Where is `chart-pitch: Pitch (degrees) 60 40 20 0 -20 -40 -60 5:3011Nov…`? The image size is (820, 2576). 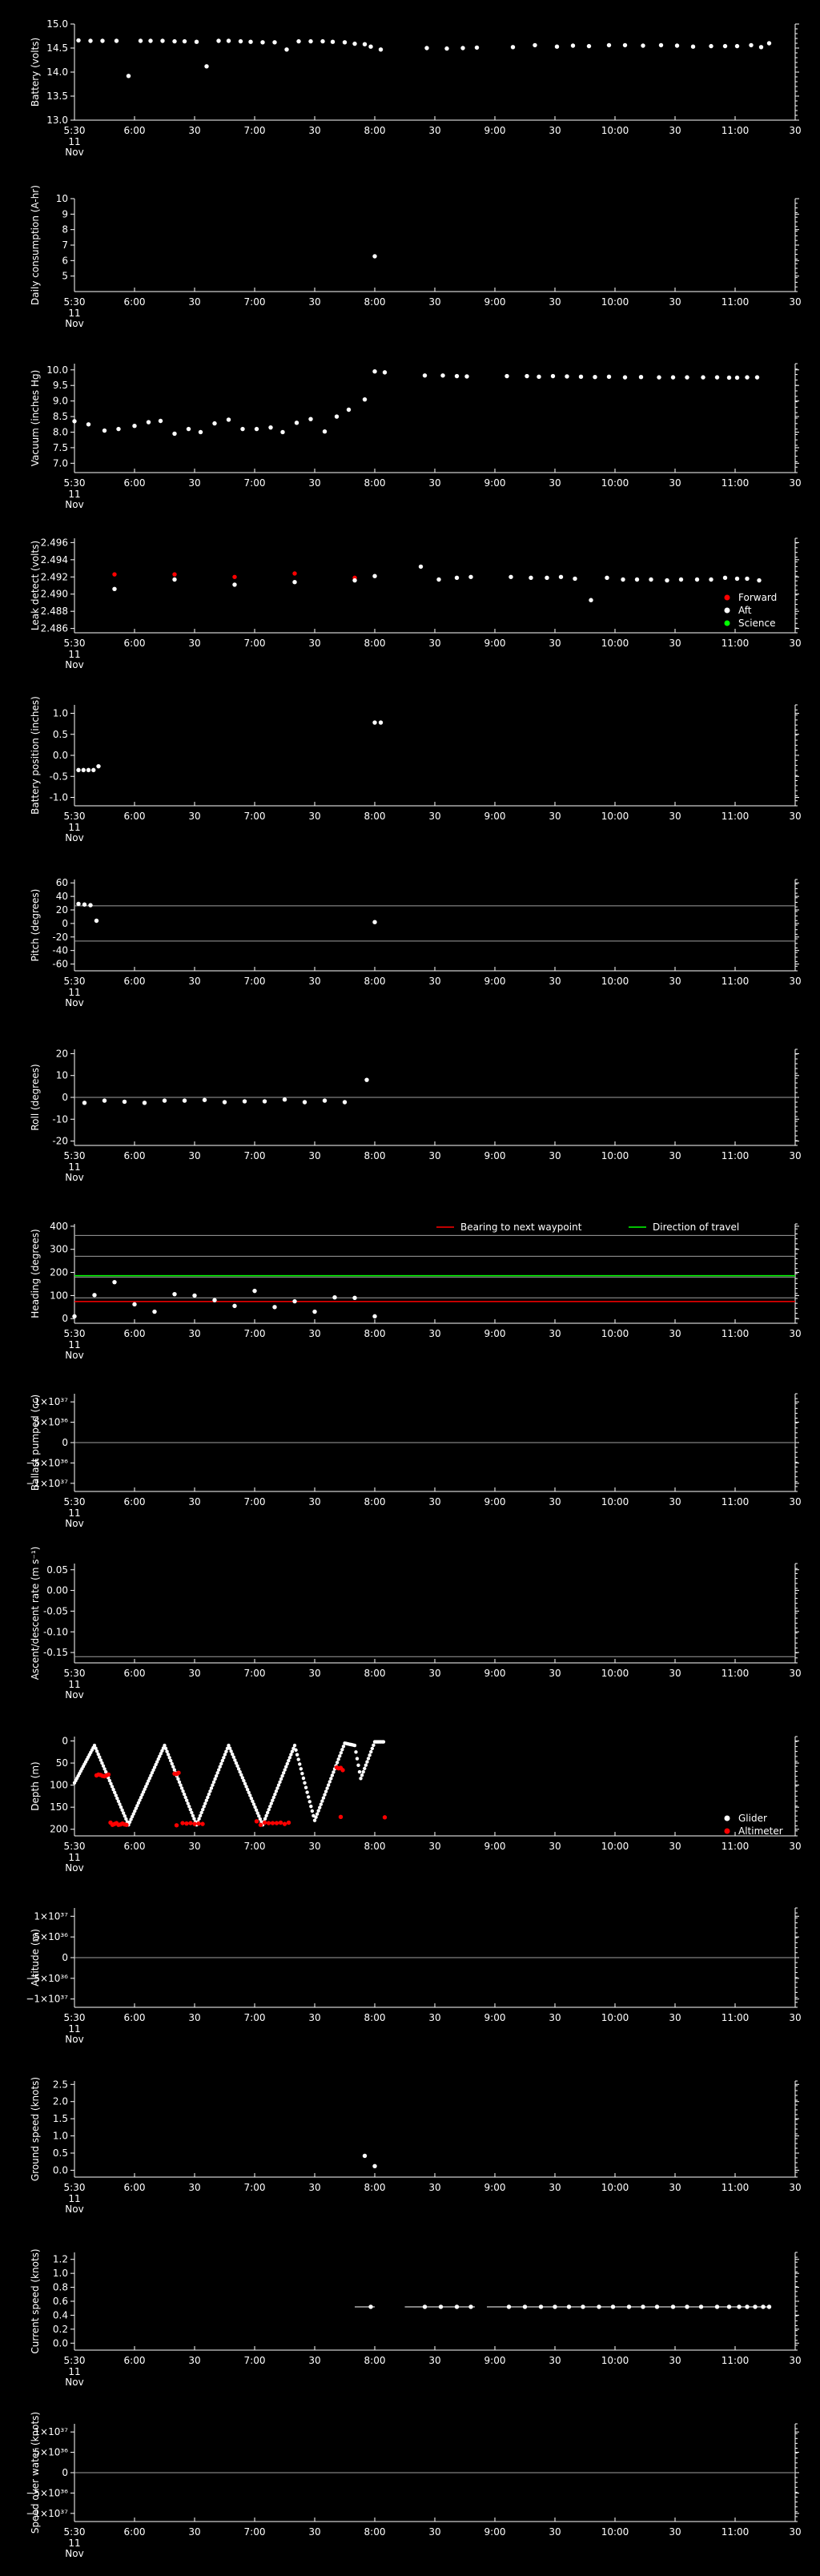 chart-pitch: Pitch (degrees) 60 40 20 0 -20 -40 -60 5:3011Nov… is located at coordinates (416, 943).